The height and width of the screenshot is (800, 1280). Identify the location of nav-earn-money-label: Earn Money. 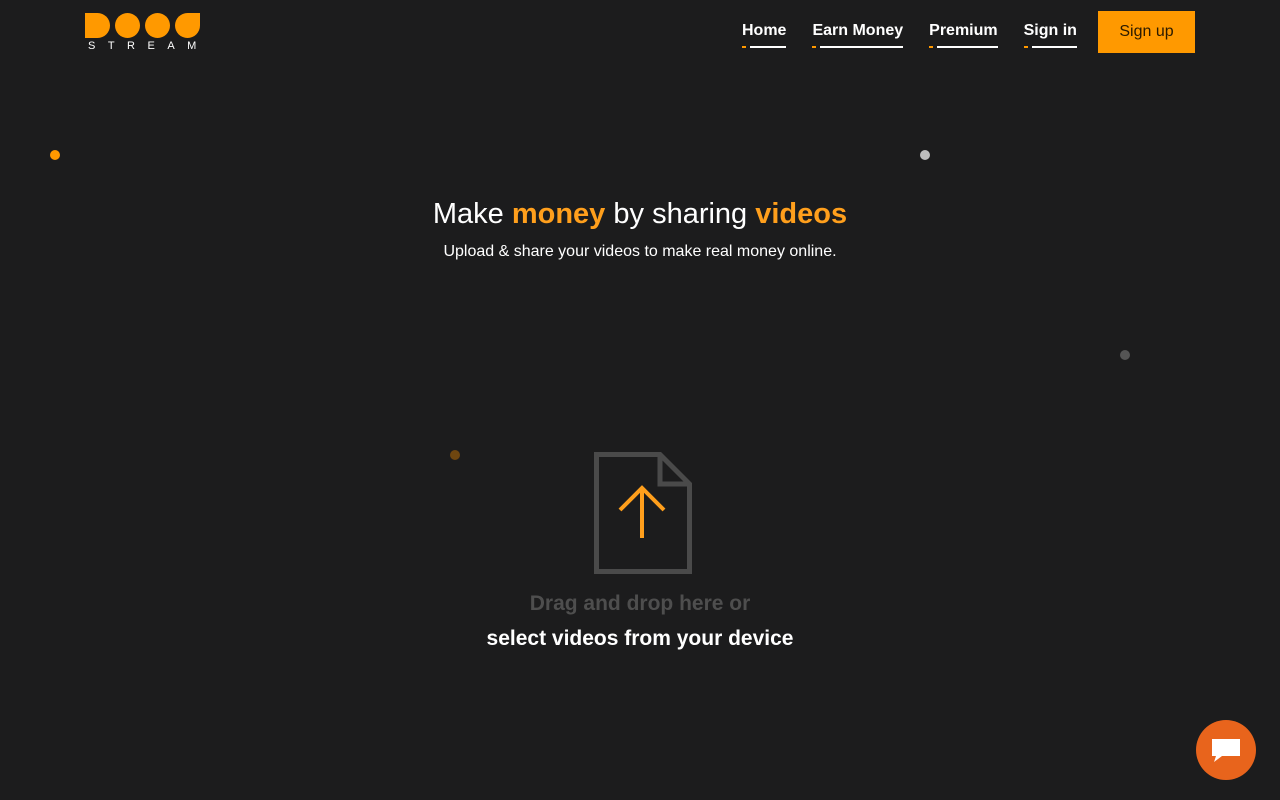
(858, 30).